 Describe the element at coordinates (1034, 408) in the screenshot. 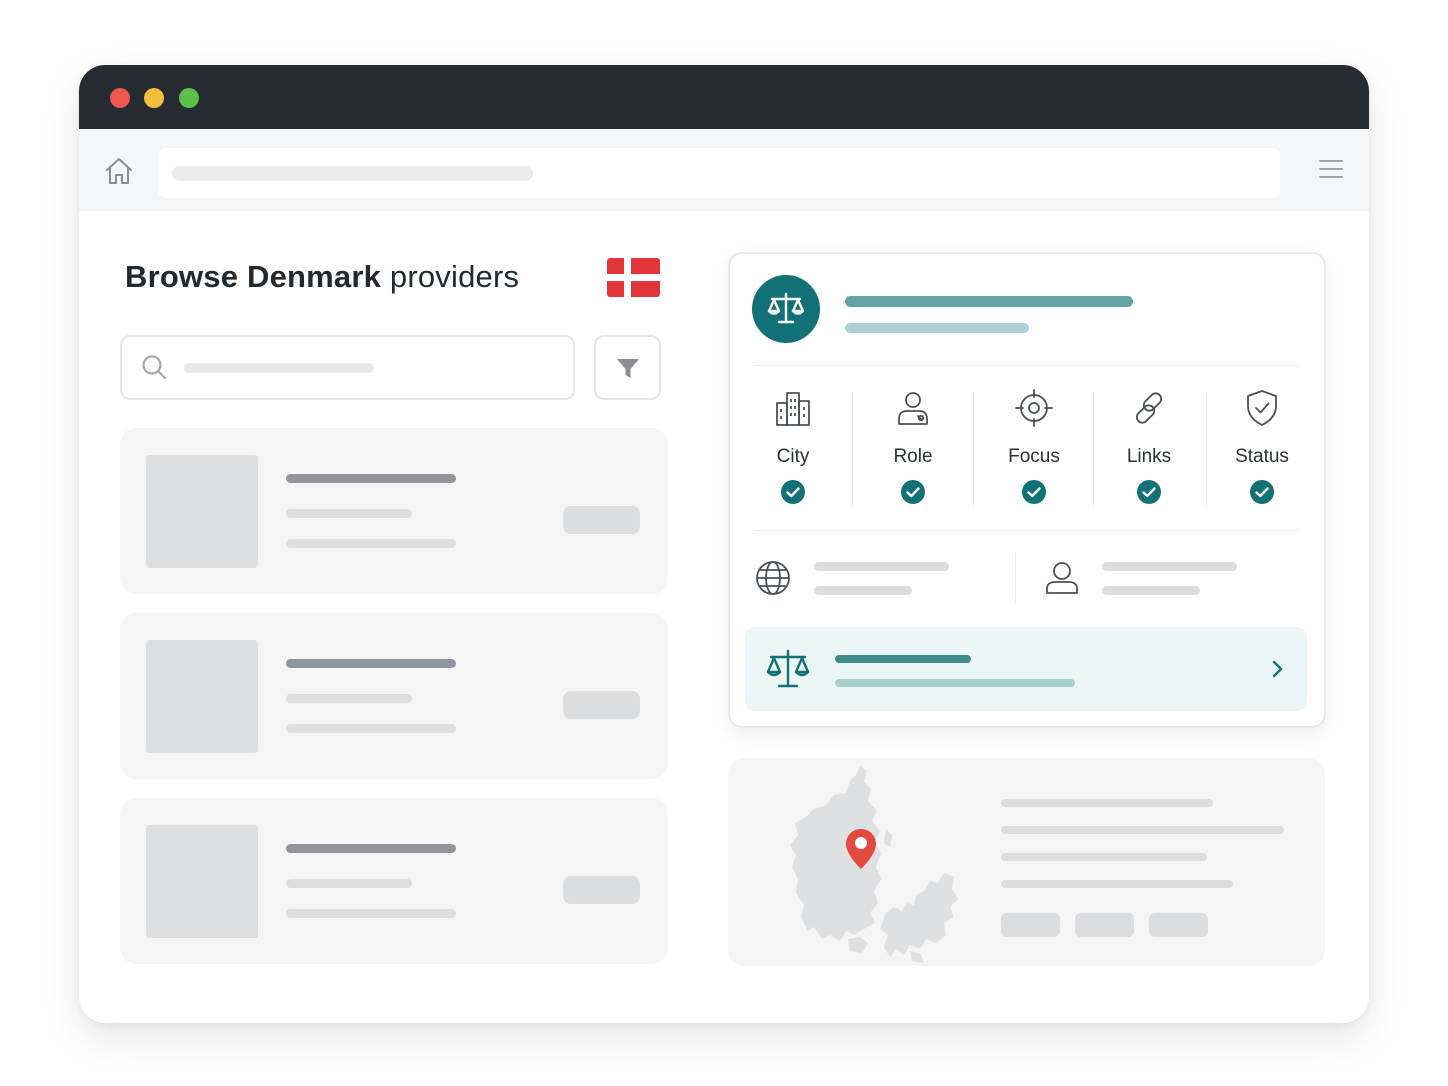

I see `crosshair-target-icon` at that location.